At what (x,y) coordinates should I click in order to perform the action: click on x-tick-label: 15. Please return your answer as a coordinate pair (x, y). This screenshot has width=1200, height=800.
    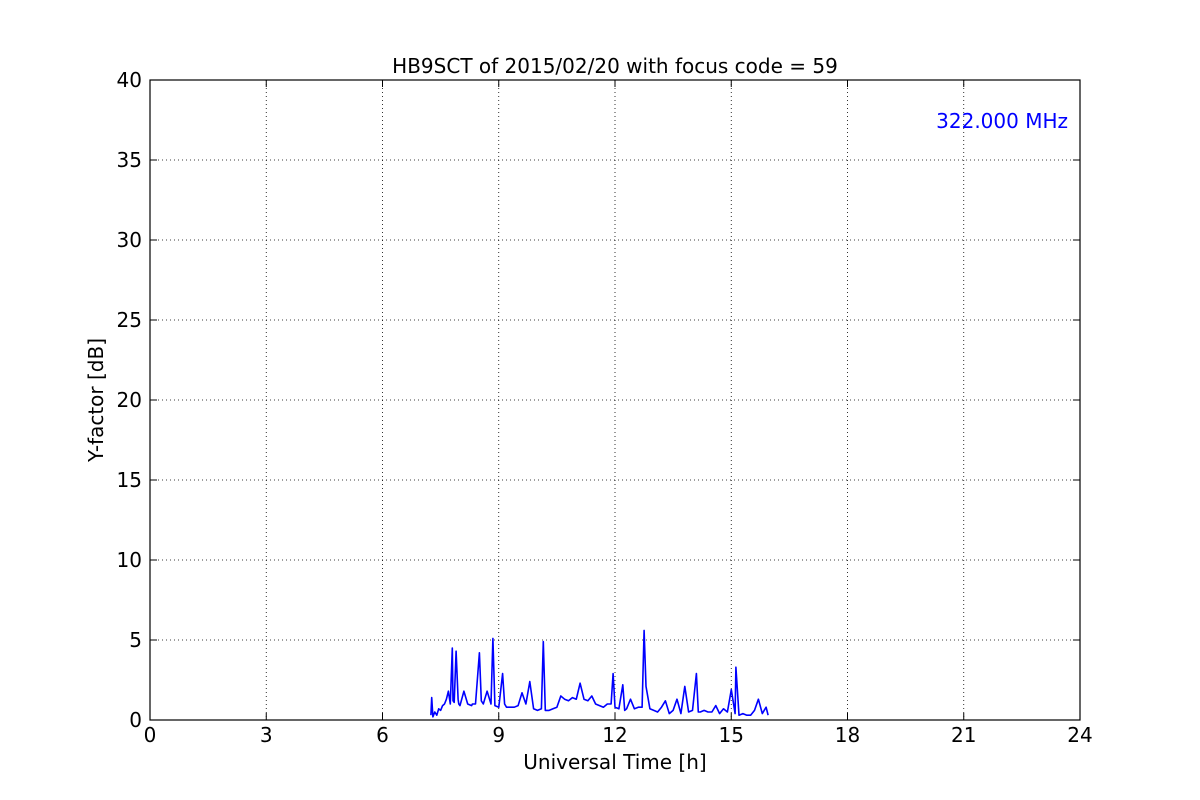
    Looking at the image, I should click on (731, 735).